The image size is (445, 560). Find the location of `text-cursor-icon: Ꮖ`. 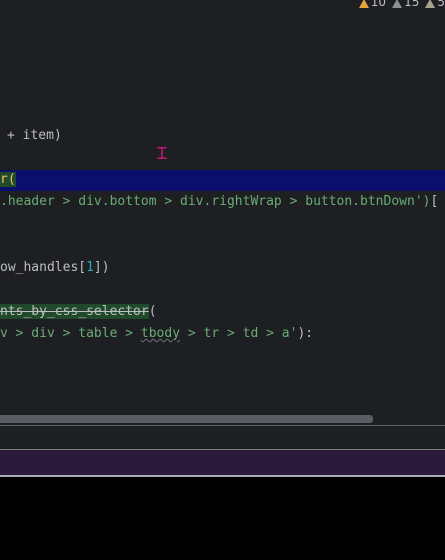

text-cursor-icon: Ꮖ is located at coordinates (162, 153).